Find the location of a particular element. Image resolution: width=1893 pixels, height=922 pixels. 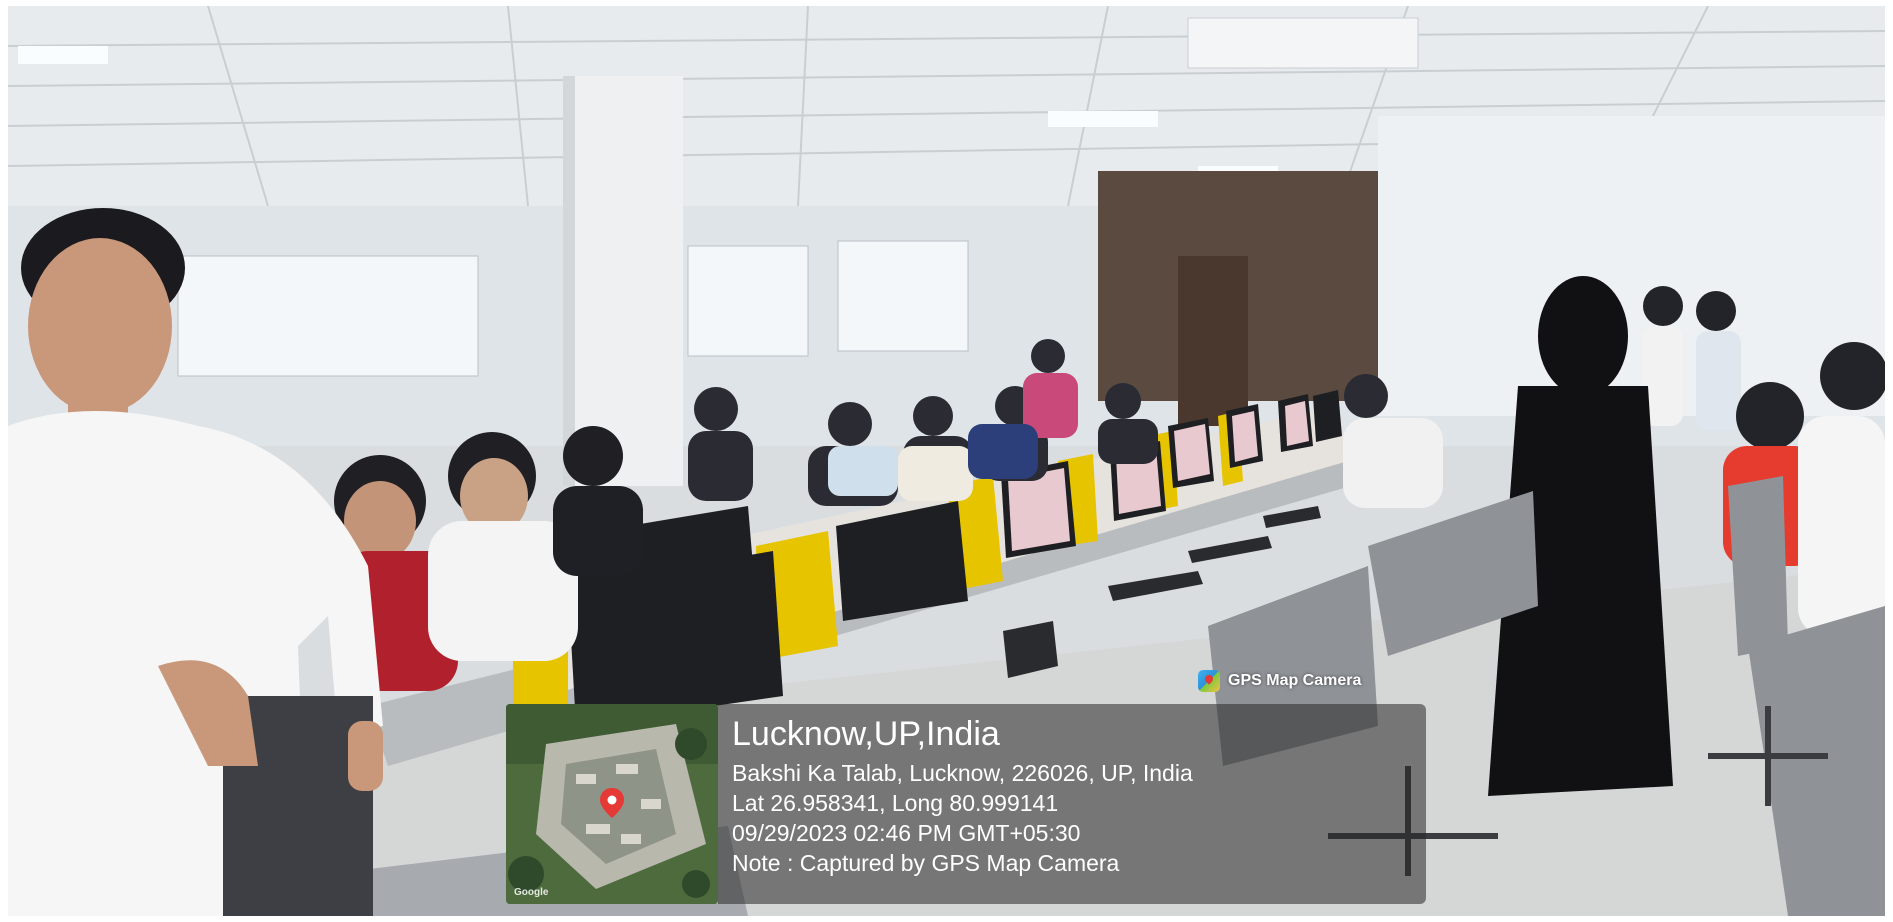

capture-datetime: 09/29/2023 02:46 PM GMT+05:30 is located at coordinates (906, 833).